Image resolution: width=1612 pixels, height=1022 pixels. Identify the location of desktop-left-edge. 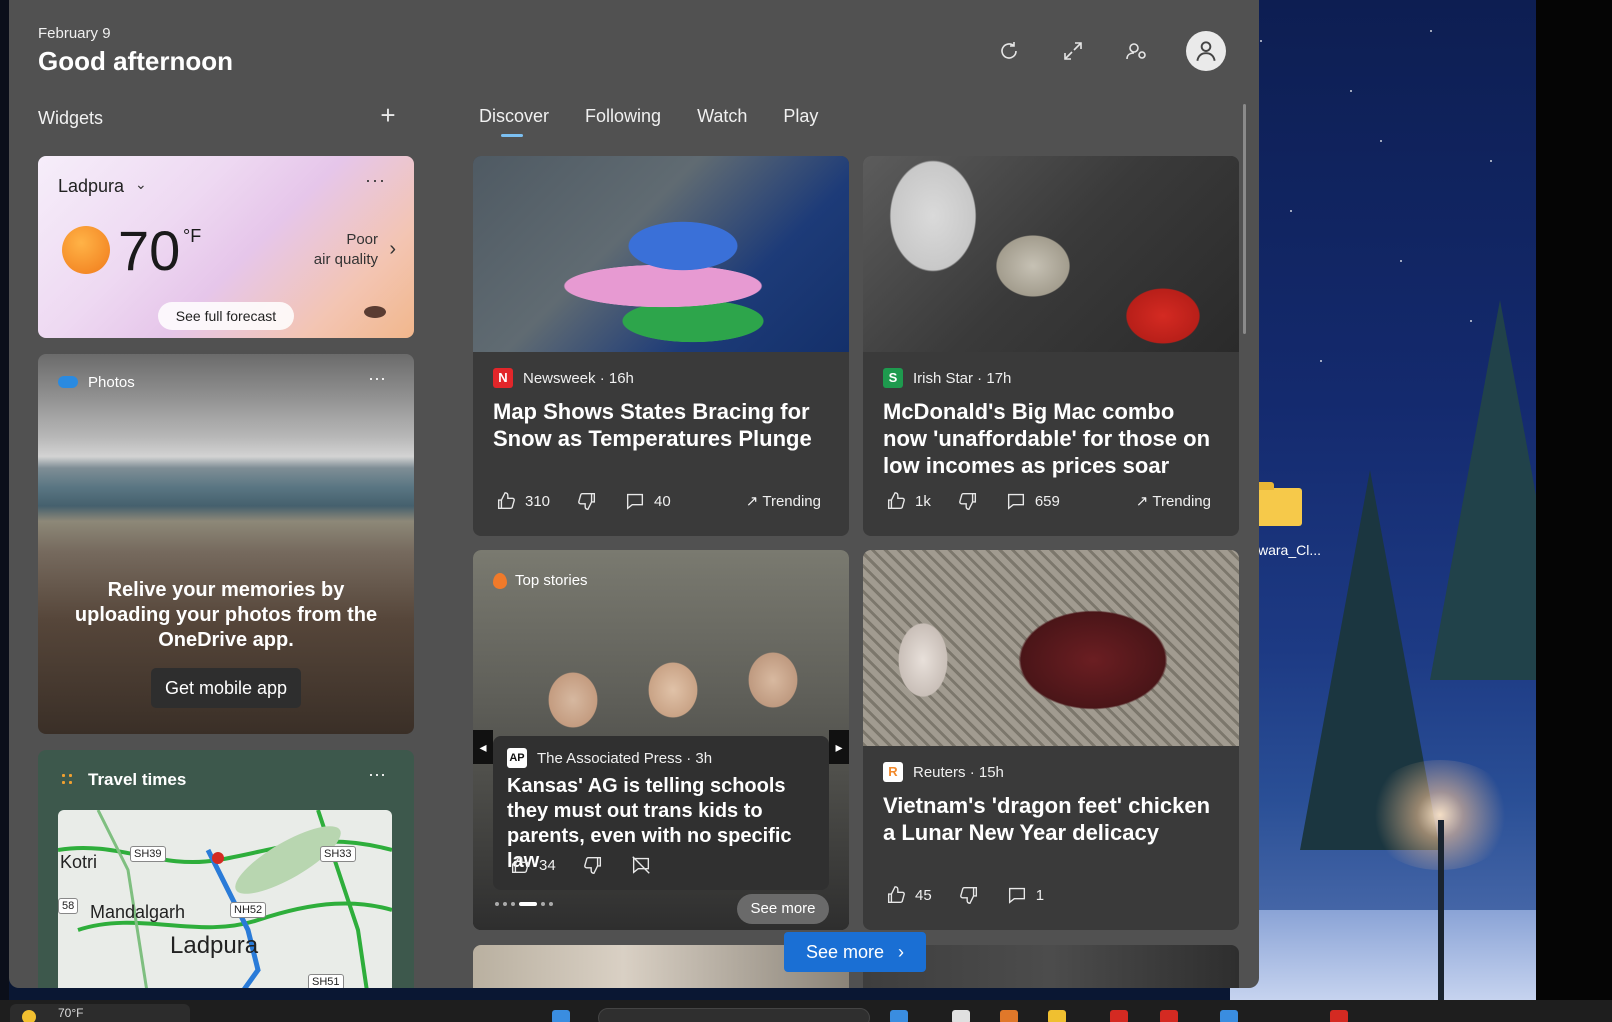
(4, 500).